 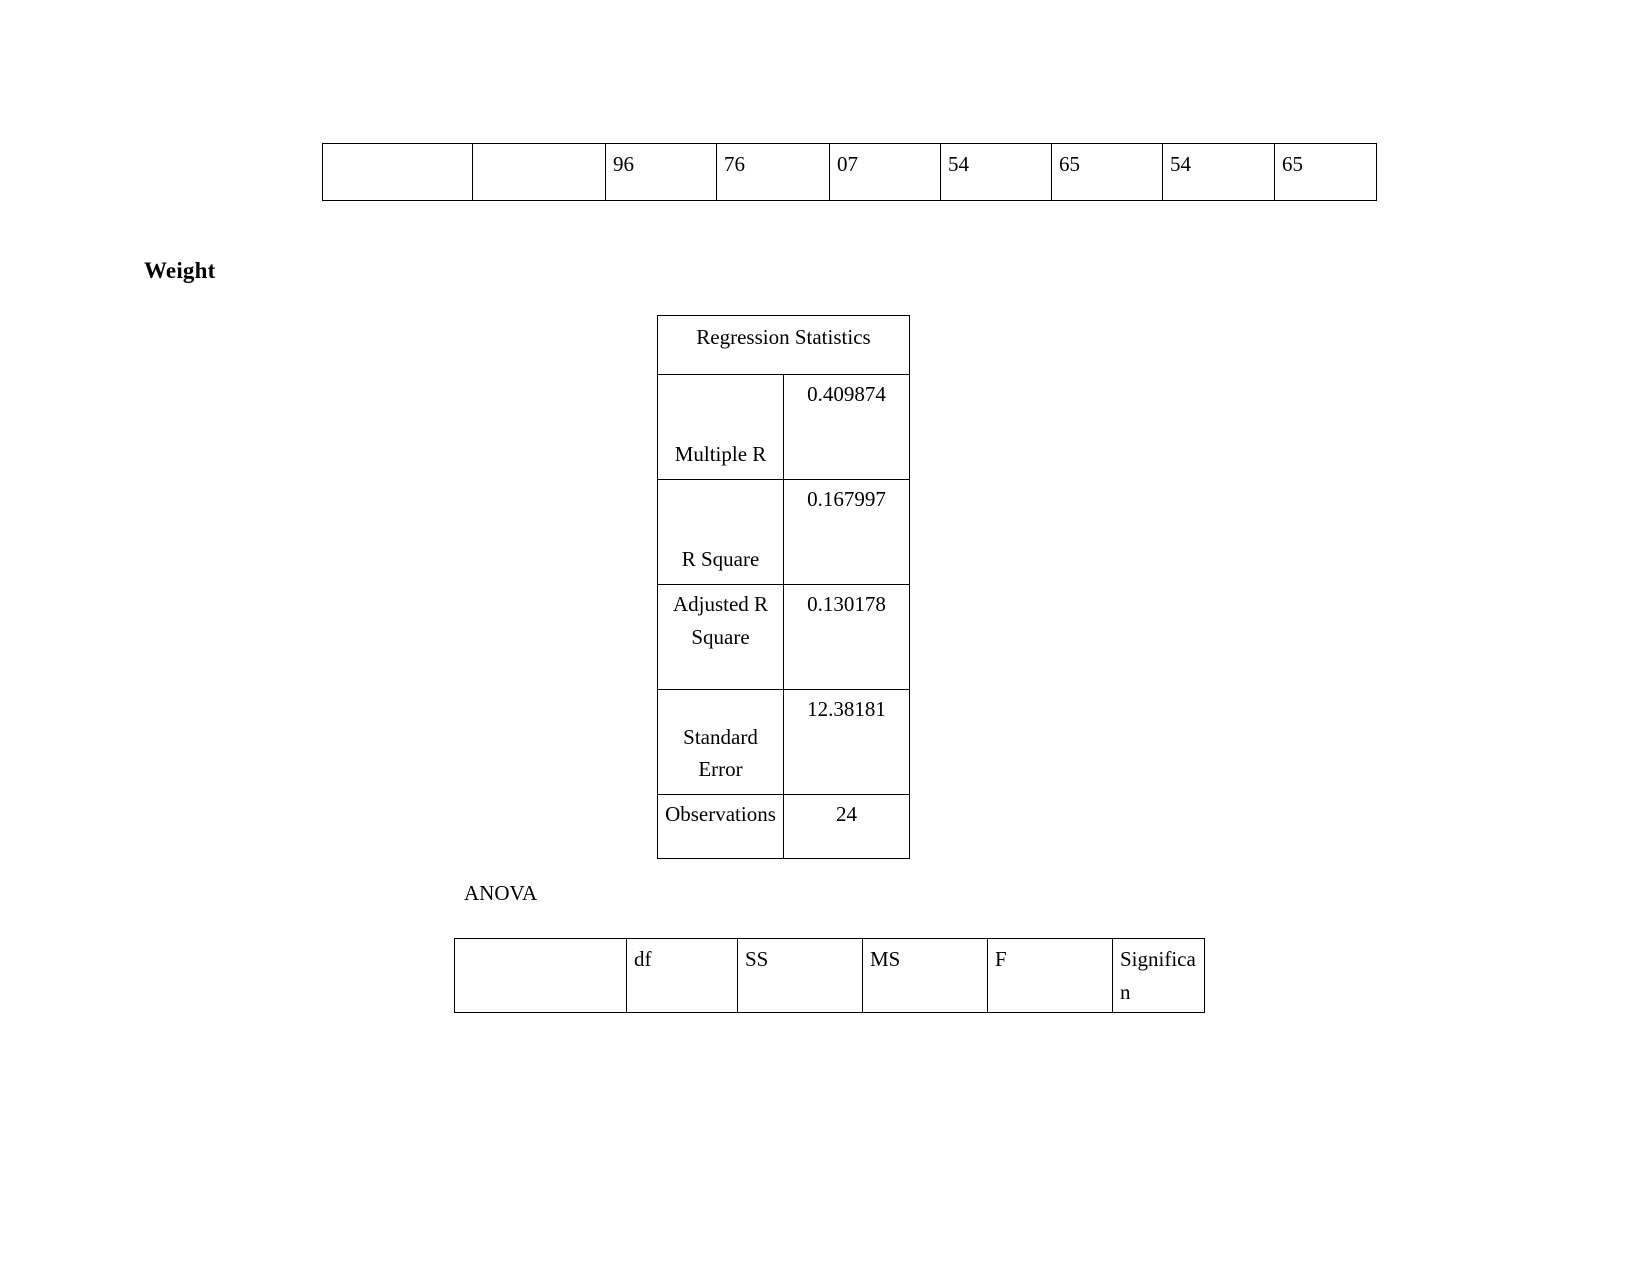 I want to click on table-row: Observations 24, so click(x=783, y=826).